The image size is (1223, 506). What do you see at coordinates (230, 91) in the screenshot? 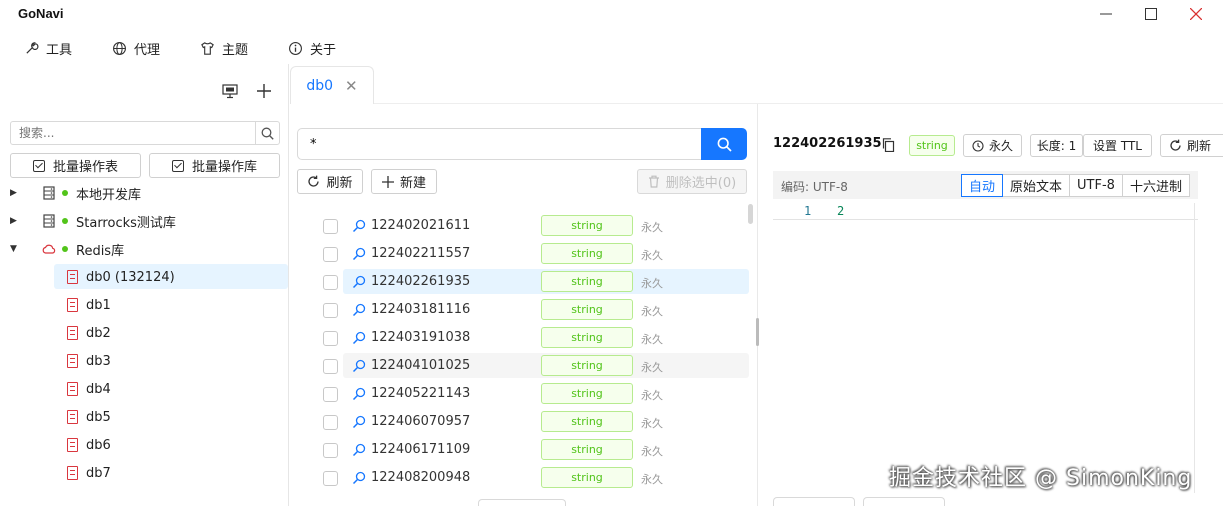
I see `monitor-button` at bounding box center [230, 91].